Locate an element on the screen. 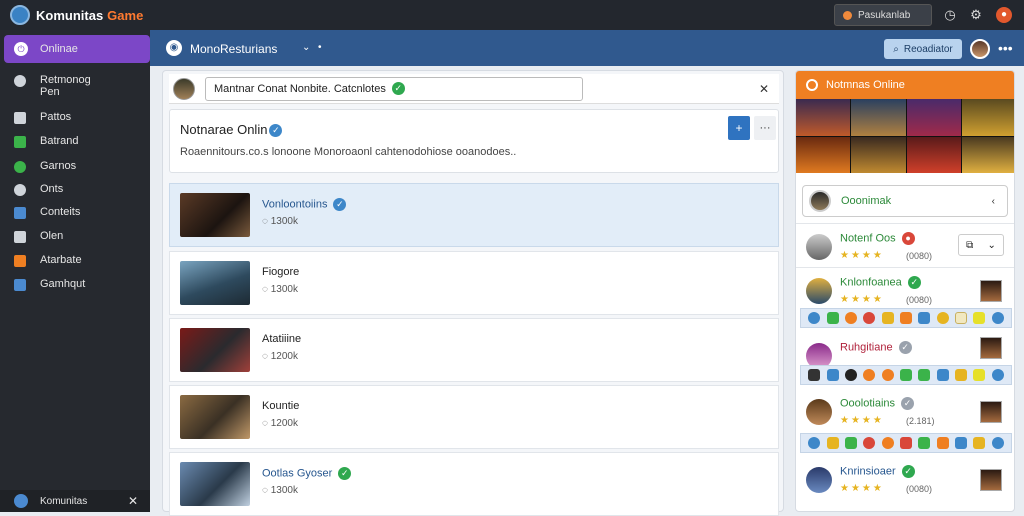  chevron-icon: ‹ is located at coordinates (993, 201).